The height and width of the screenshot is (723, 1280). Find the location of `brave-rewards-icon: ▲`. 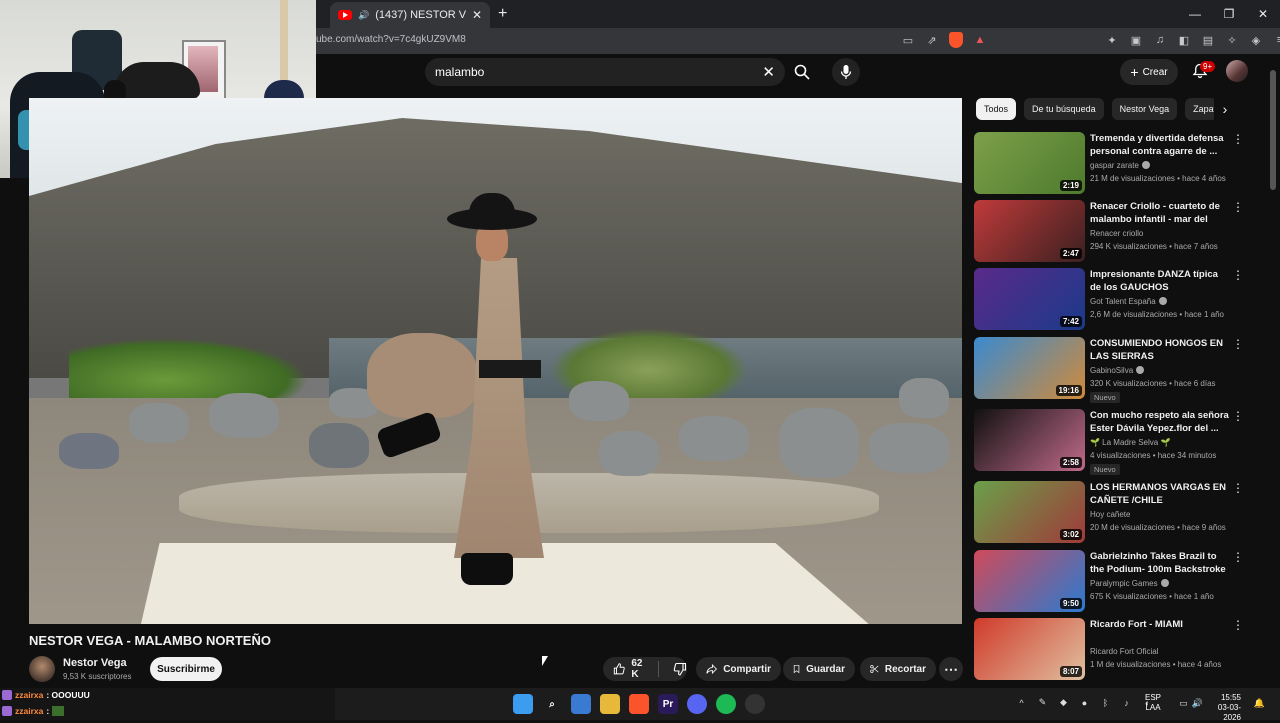

brave-rewards-icon: ▲ is located at coordinates (980, 40).